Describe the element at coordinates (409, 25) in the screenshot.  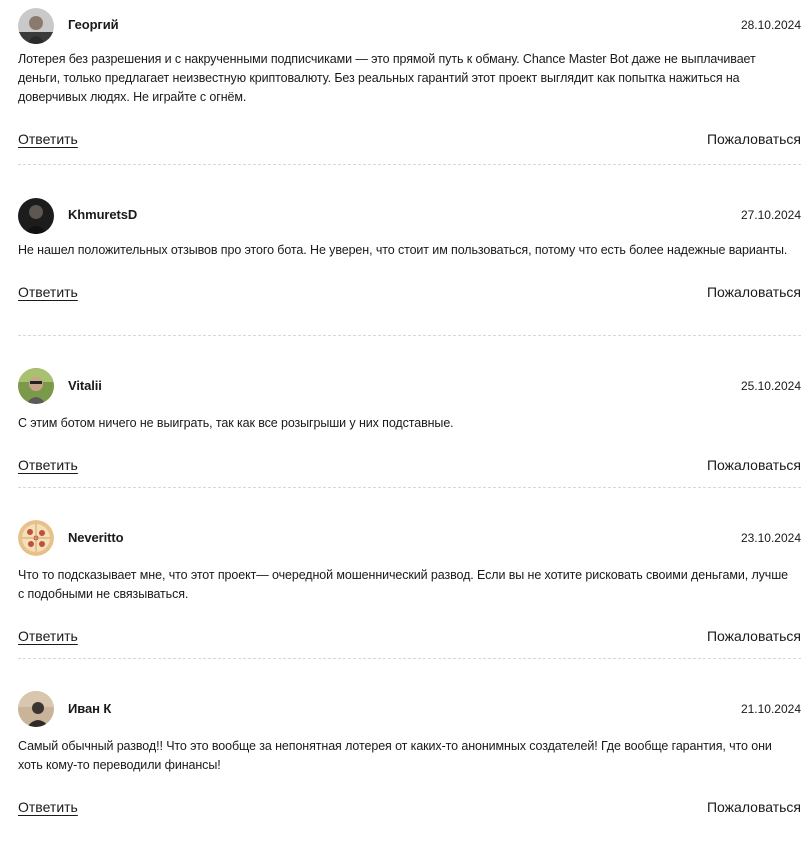
I see `comment-header: Георгий 28.10.2024` at that location.